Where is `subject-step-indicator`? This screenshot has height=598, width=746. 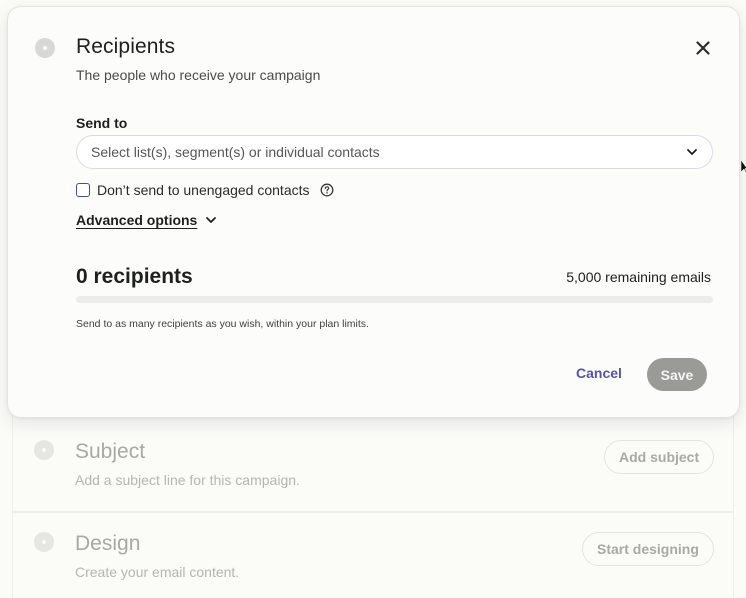
subject-step-indicator is located at coordinates (44, 450).